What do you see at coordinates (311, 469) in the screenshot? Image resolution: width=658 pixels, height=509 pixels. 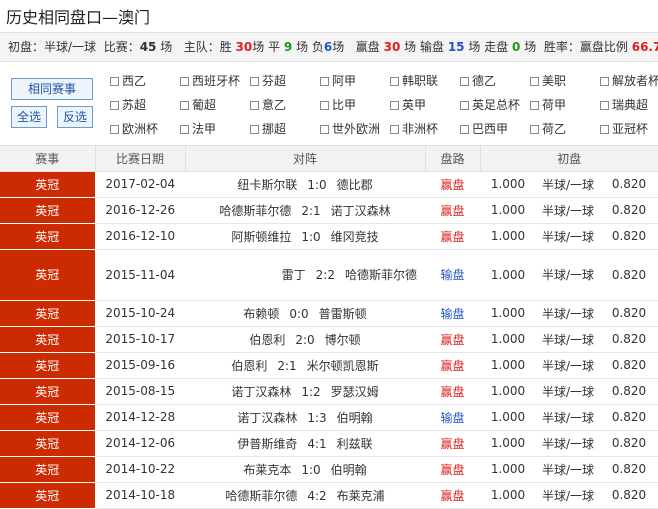 I see `score: 1:0` at bounding box center [311, 469].